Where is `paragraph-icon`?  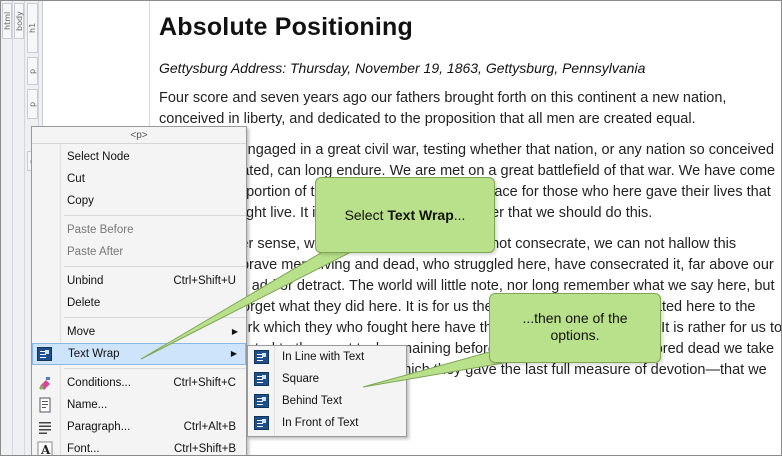
paragraph-icon is located at coordinates (45, 428).